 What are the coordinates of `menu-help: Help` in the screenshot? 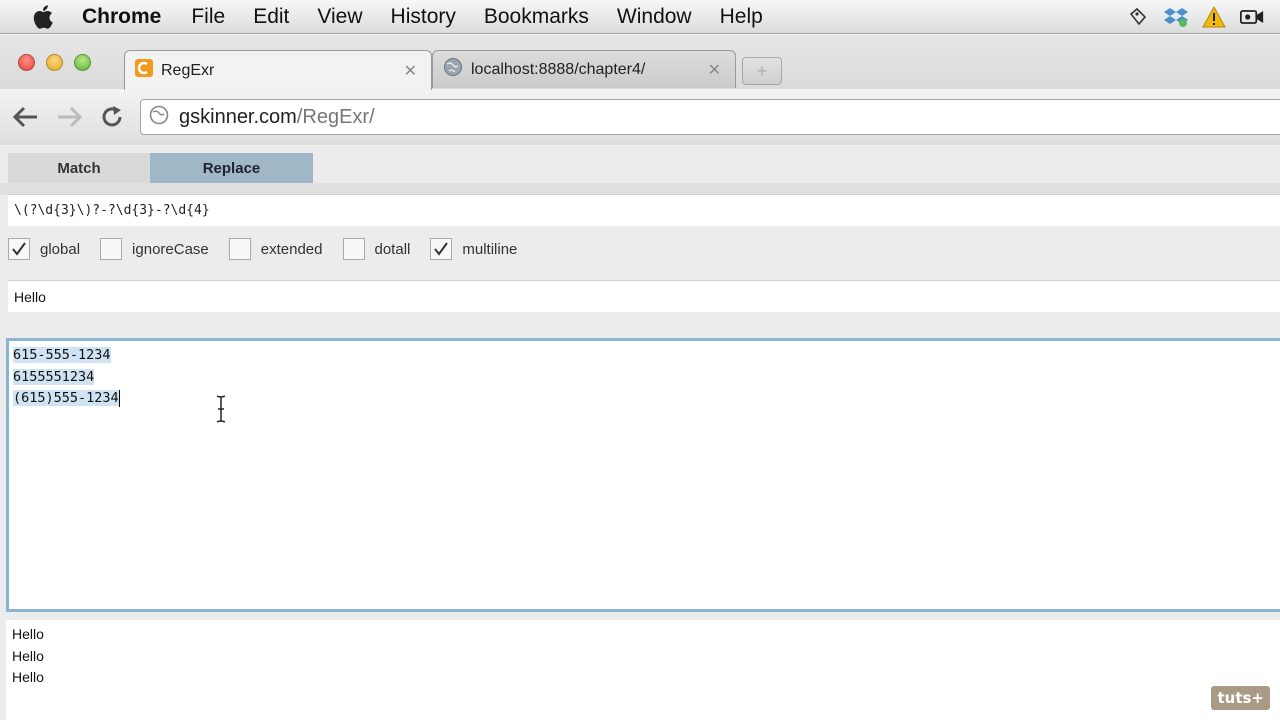 It's located at (741, 17).